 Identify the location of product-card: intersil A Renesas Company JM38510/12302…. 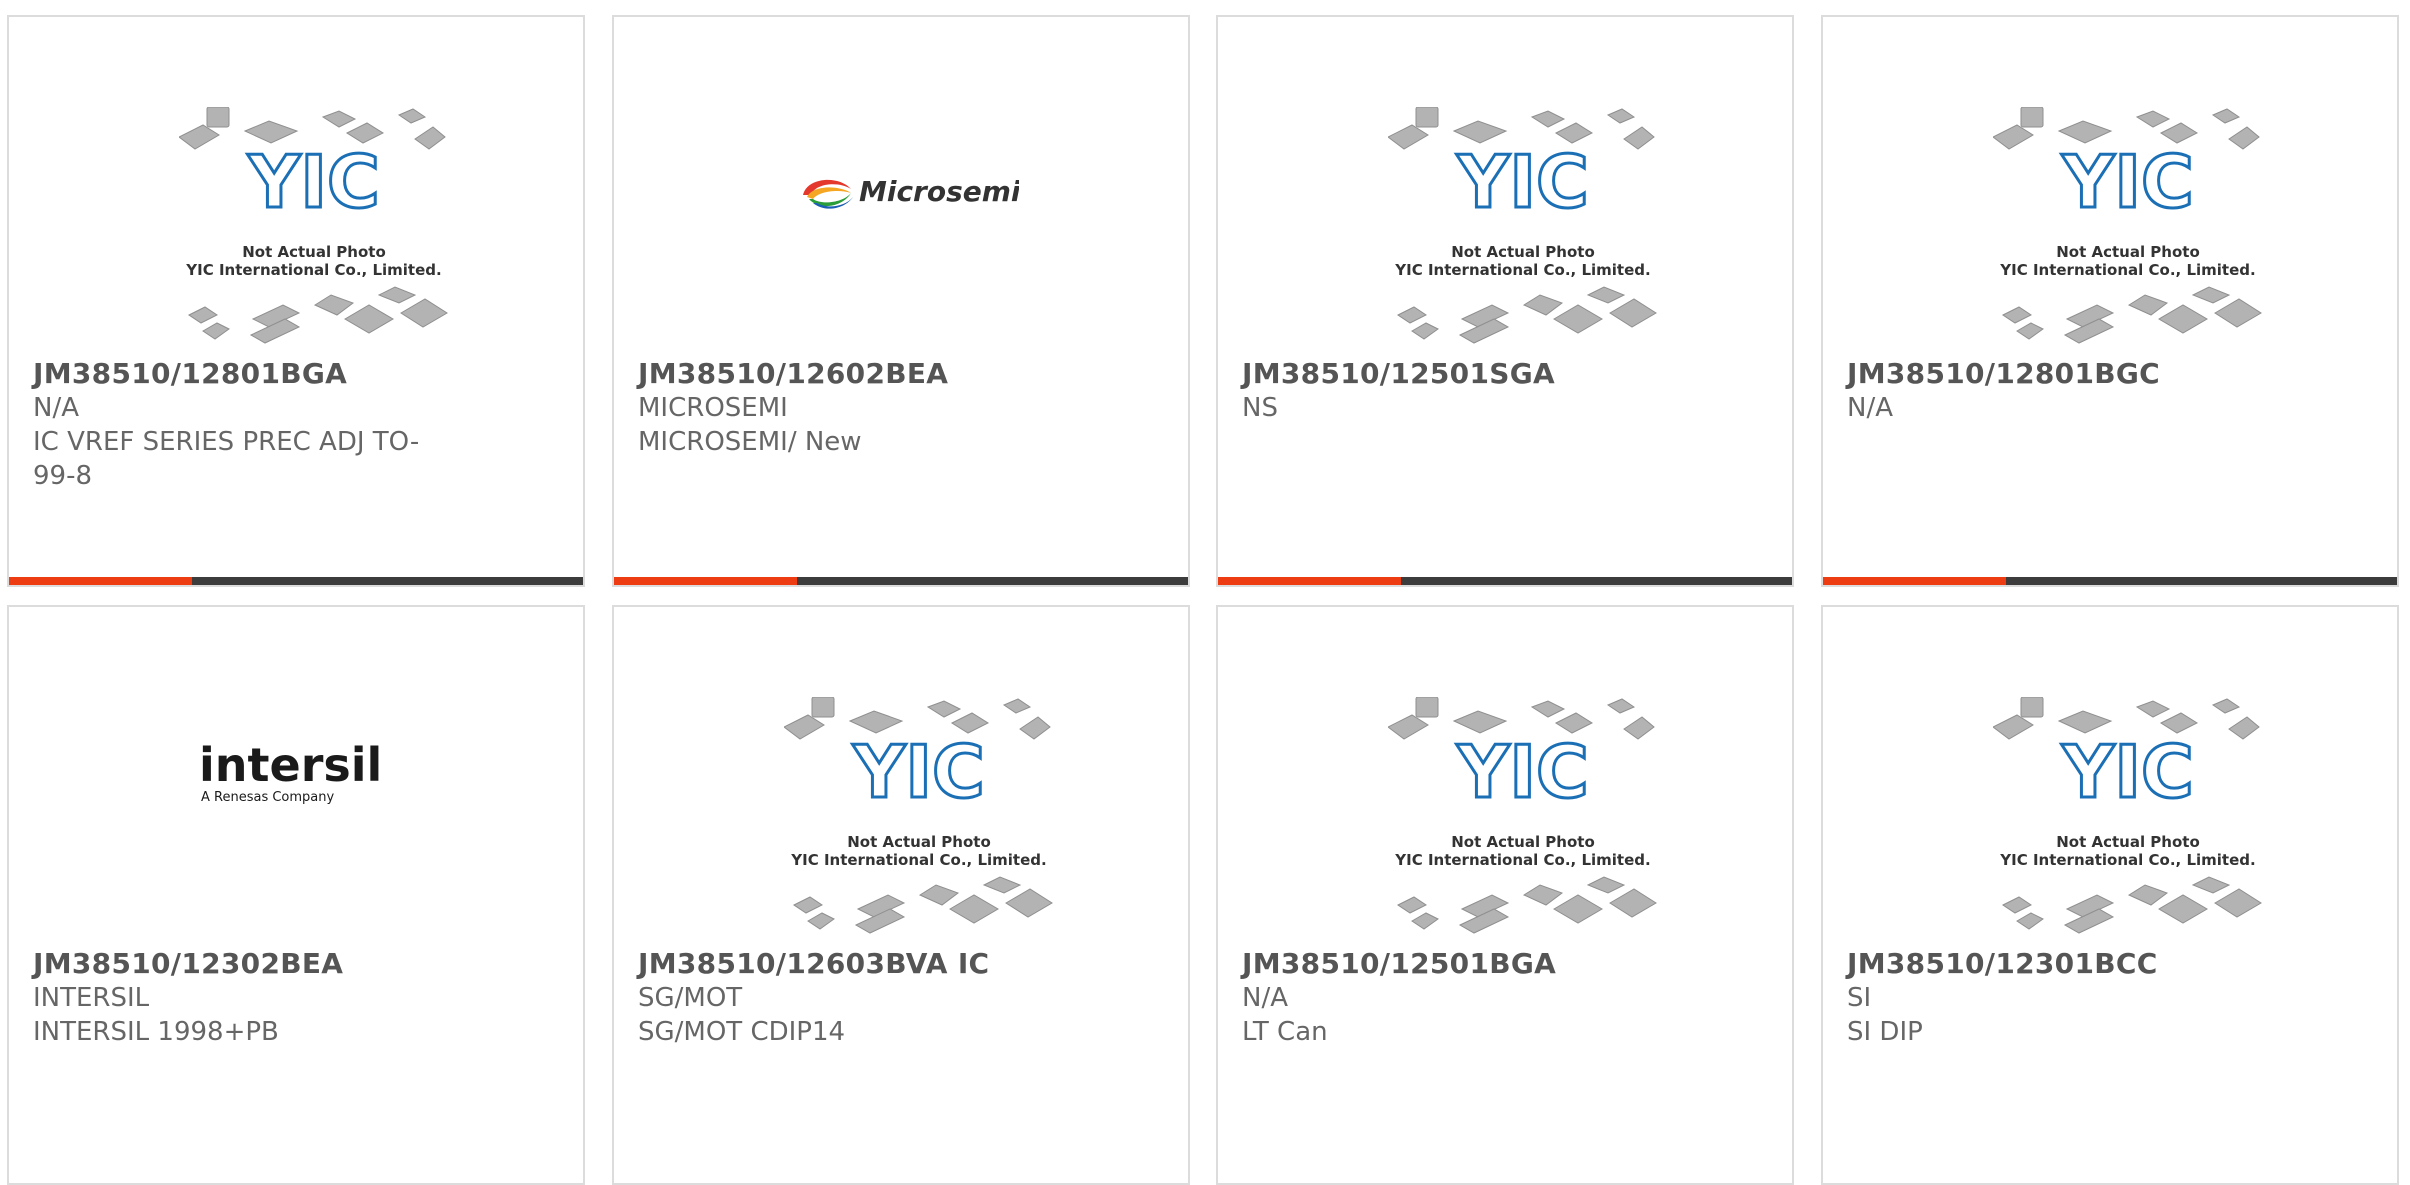
(296, 895).